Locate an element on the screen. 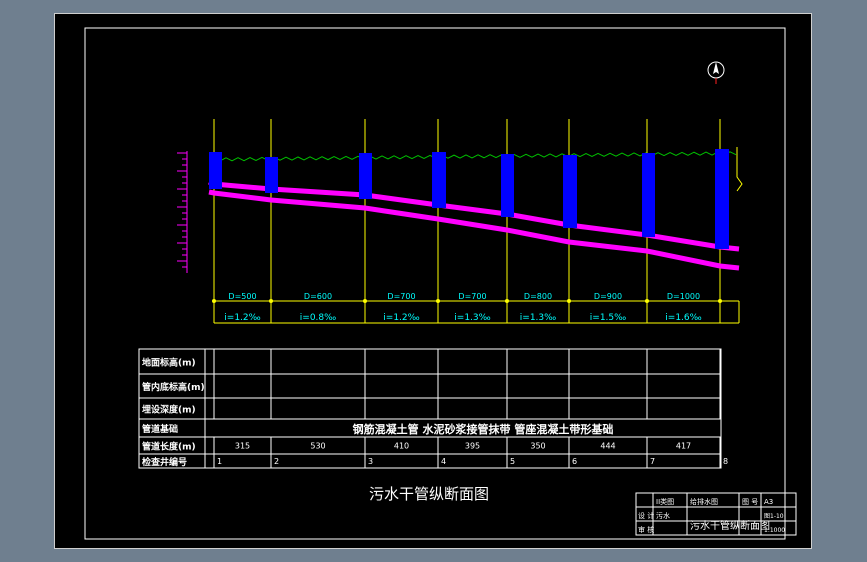 Image resolution: width=867 pixels, height=562 pixels. pipe-profile is located at coordinates (474, 225).